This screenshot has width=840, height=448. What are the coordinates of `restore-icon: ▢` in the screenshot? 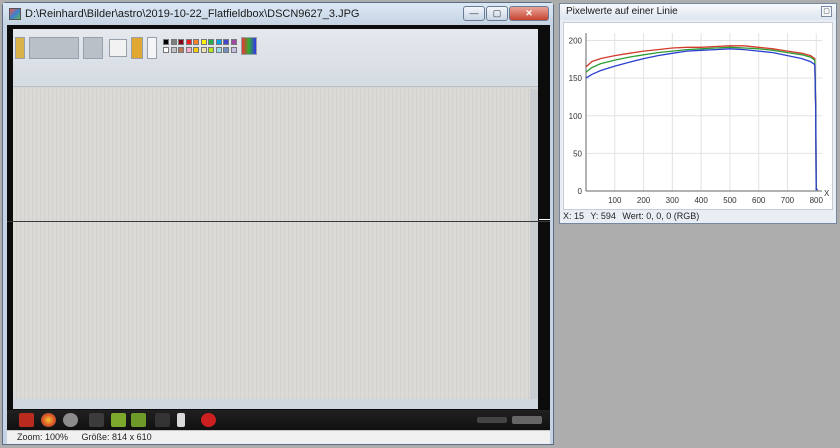 It's located at (826, 11).